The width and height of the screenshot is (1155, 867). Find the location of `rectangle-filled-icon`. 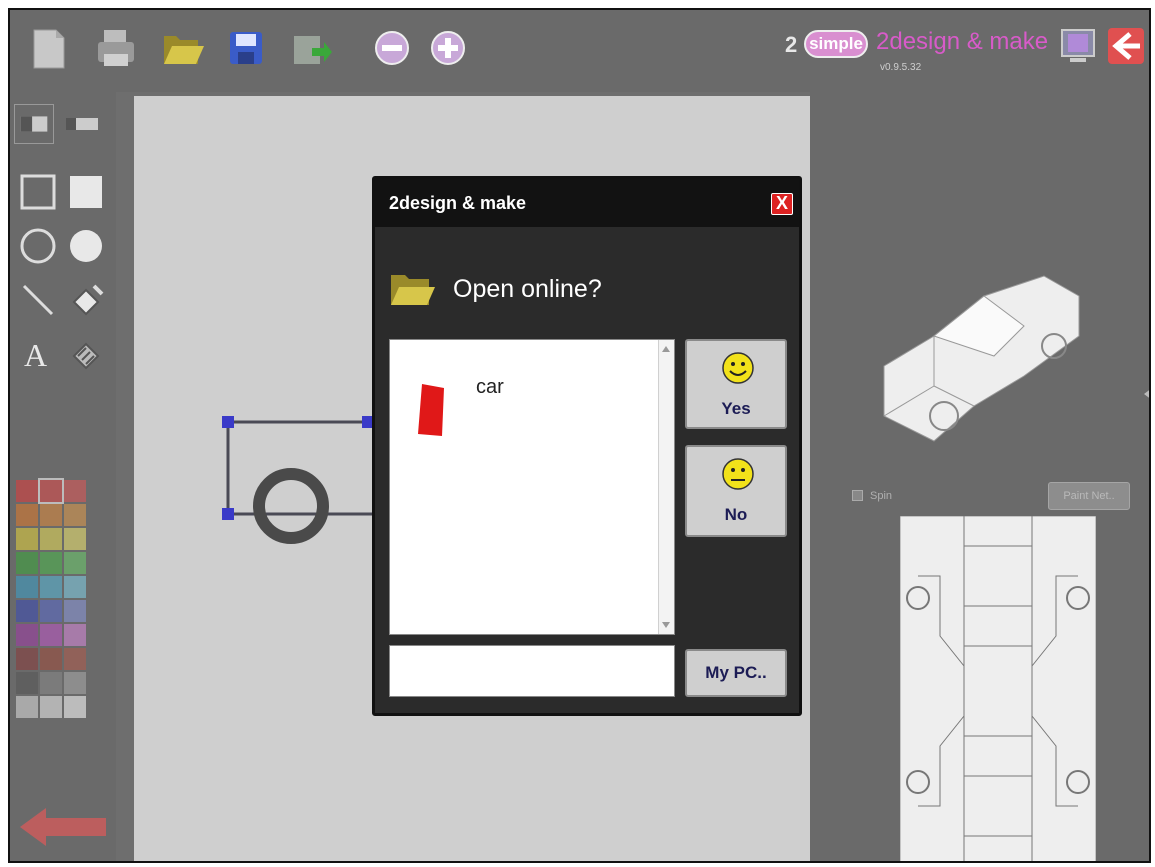

rectangle-filled-icon is located at coordinates (86, 192).